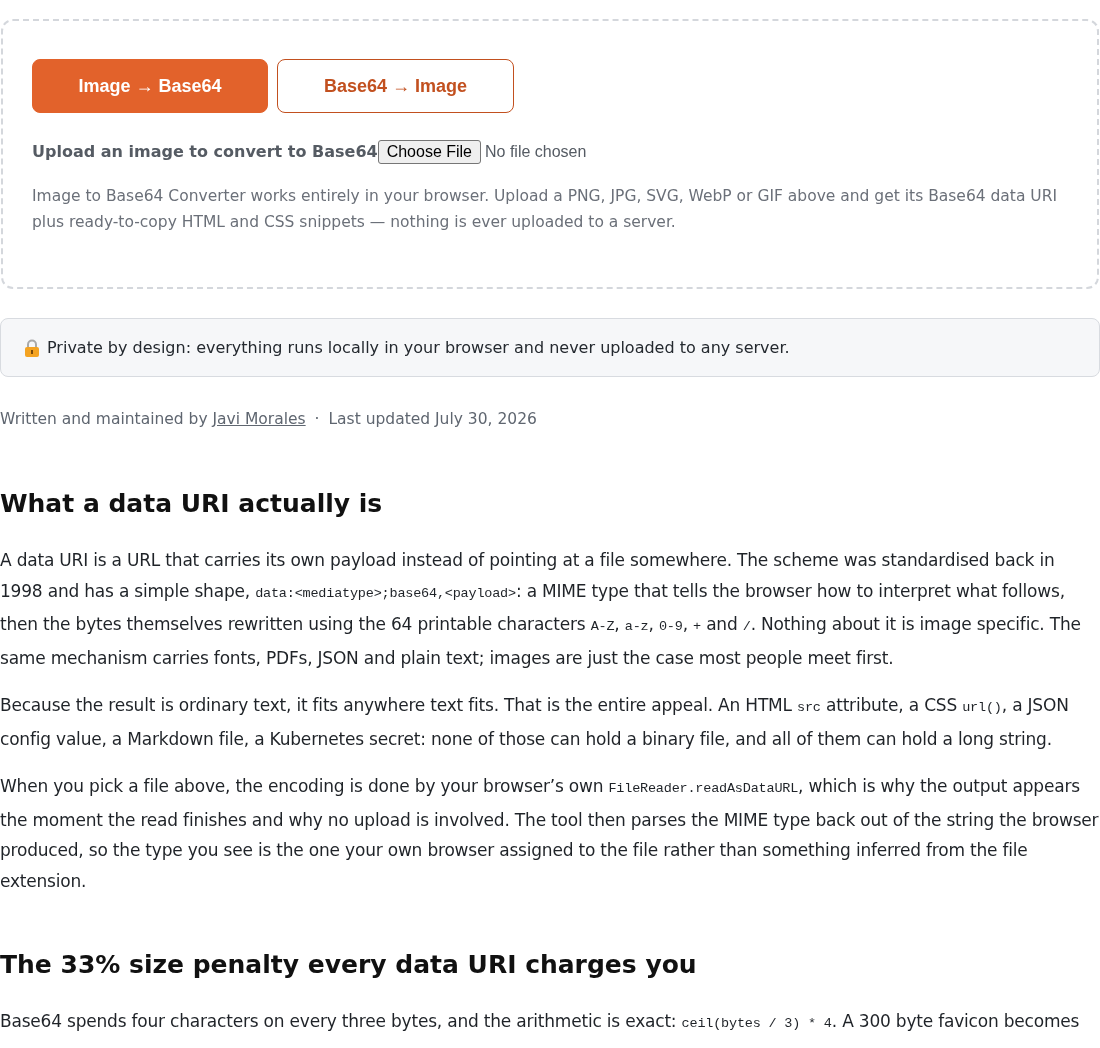 The image size is (1100, 1048). I want to click on file-status: No file chosen, so click(536, 152).